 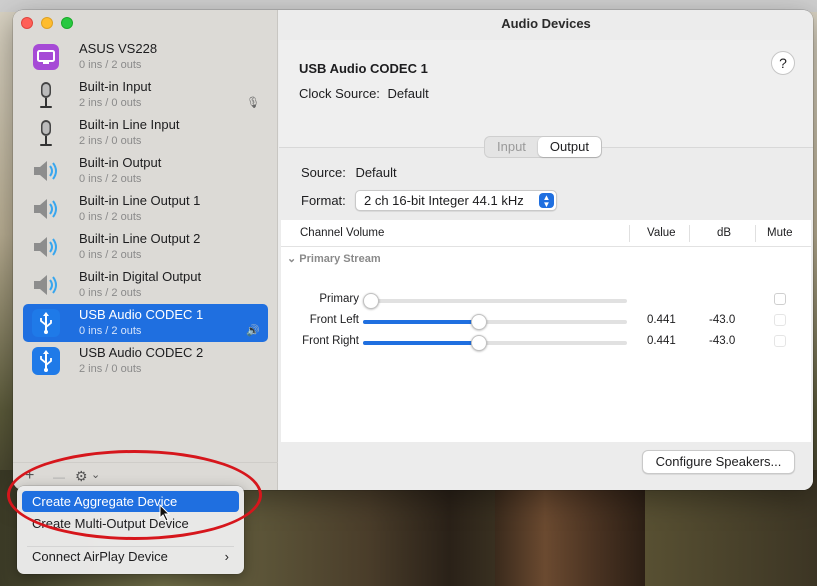 What do you see at coordinates (569, 147) in the screenshot?
I see `tab-output: Output` at bounding box center [569, 147].